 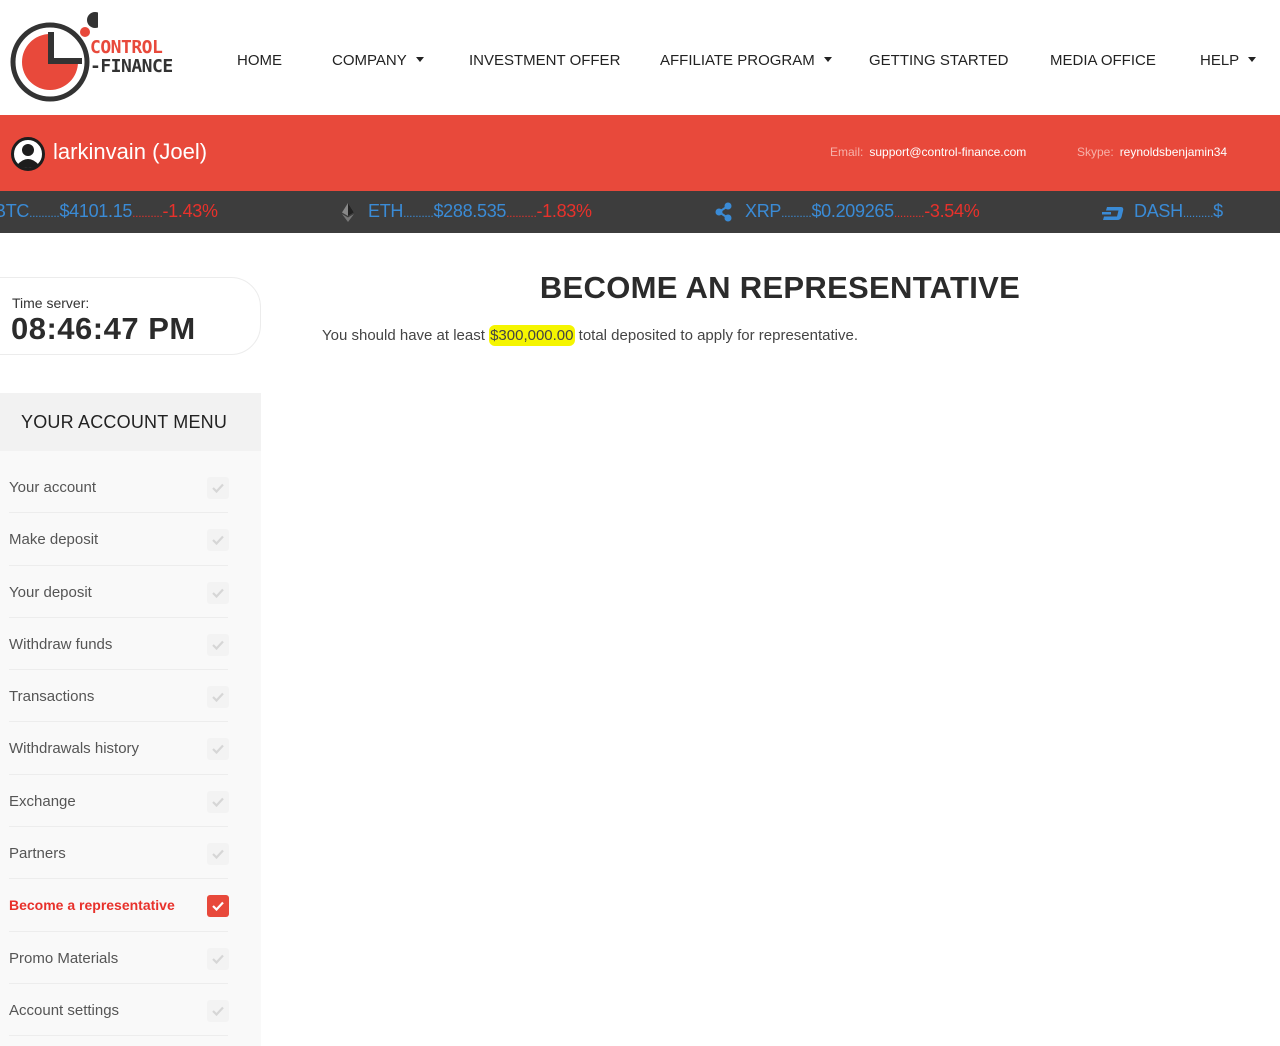 I want to click on menu-item-withdraw-funds: Withdraw funds, so click(x=120, y=644).